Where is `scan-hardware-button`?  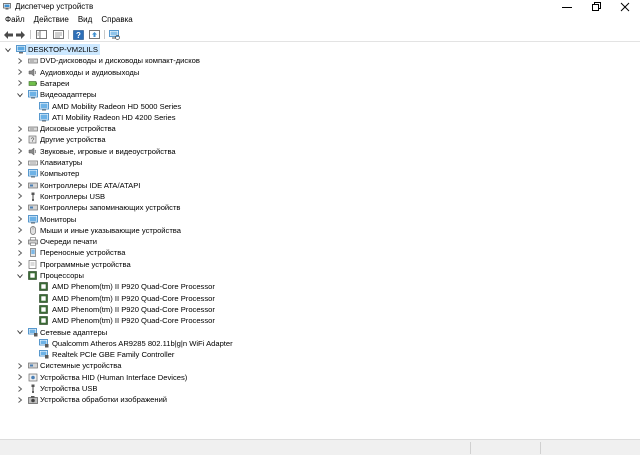 scan-hardware-button is located at coordinates (114, 34).